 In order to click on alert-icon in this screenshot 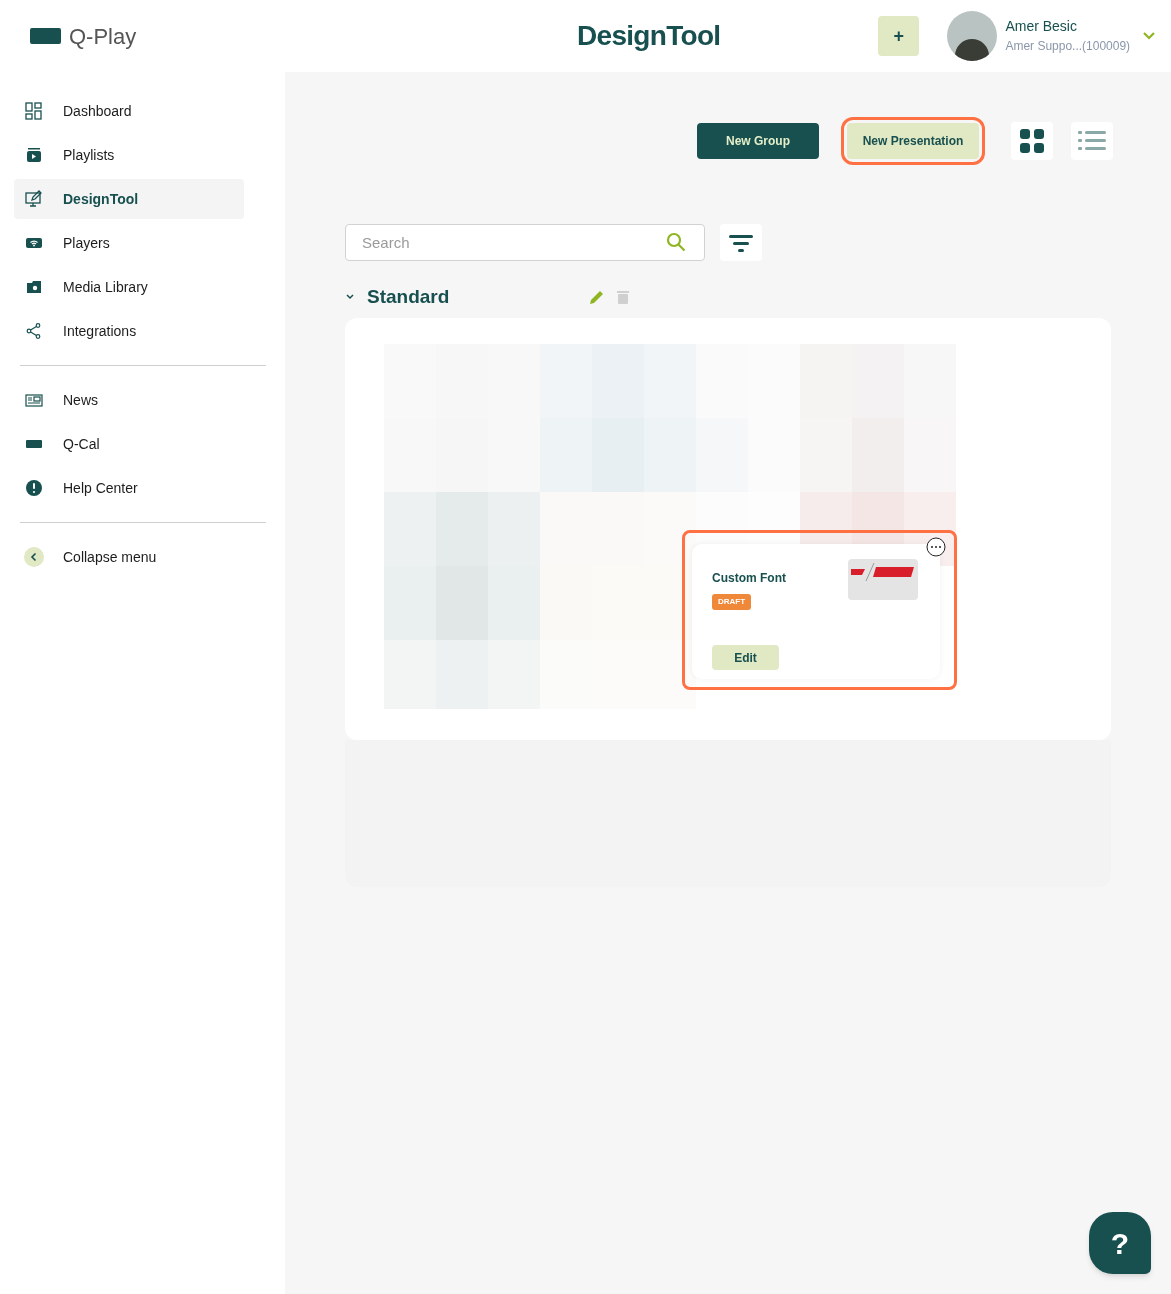, I will do `click(34, 488)`.